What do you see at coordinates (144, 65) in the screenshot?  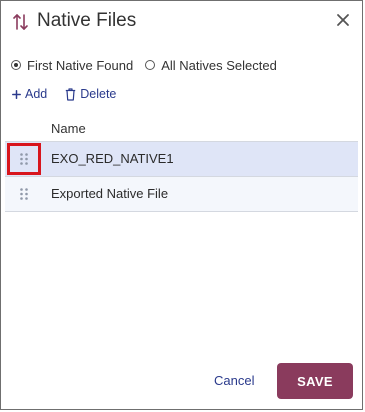 I see `native-selection-options: First Native Found All Natives Selected` at bounding box center [144, 65].